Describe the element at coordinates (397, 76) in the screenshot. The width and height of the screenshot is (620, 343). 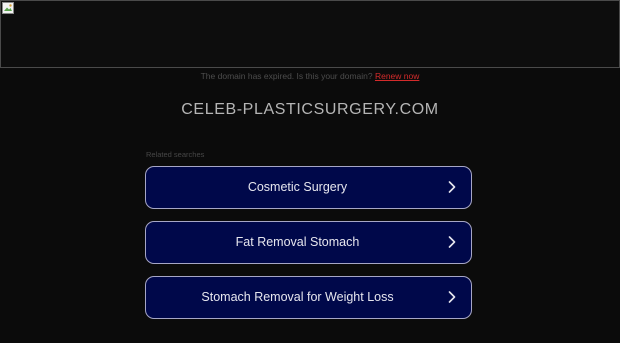
I see `renew-now-link: Renew now` at that location.